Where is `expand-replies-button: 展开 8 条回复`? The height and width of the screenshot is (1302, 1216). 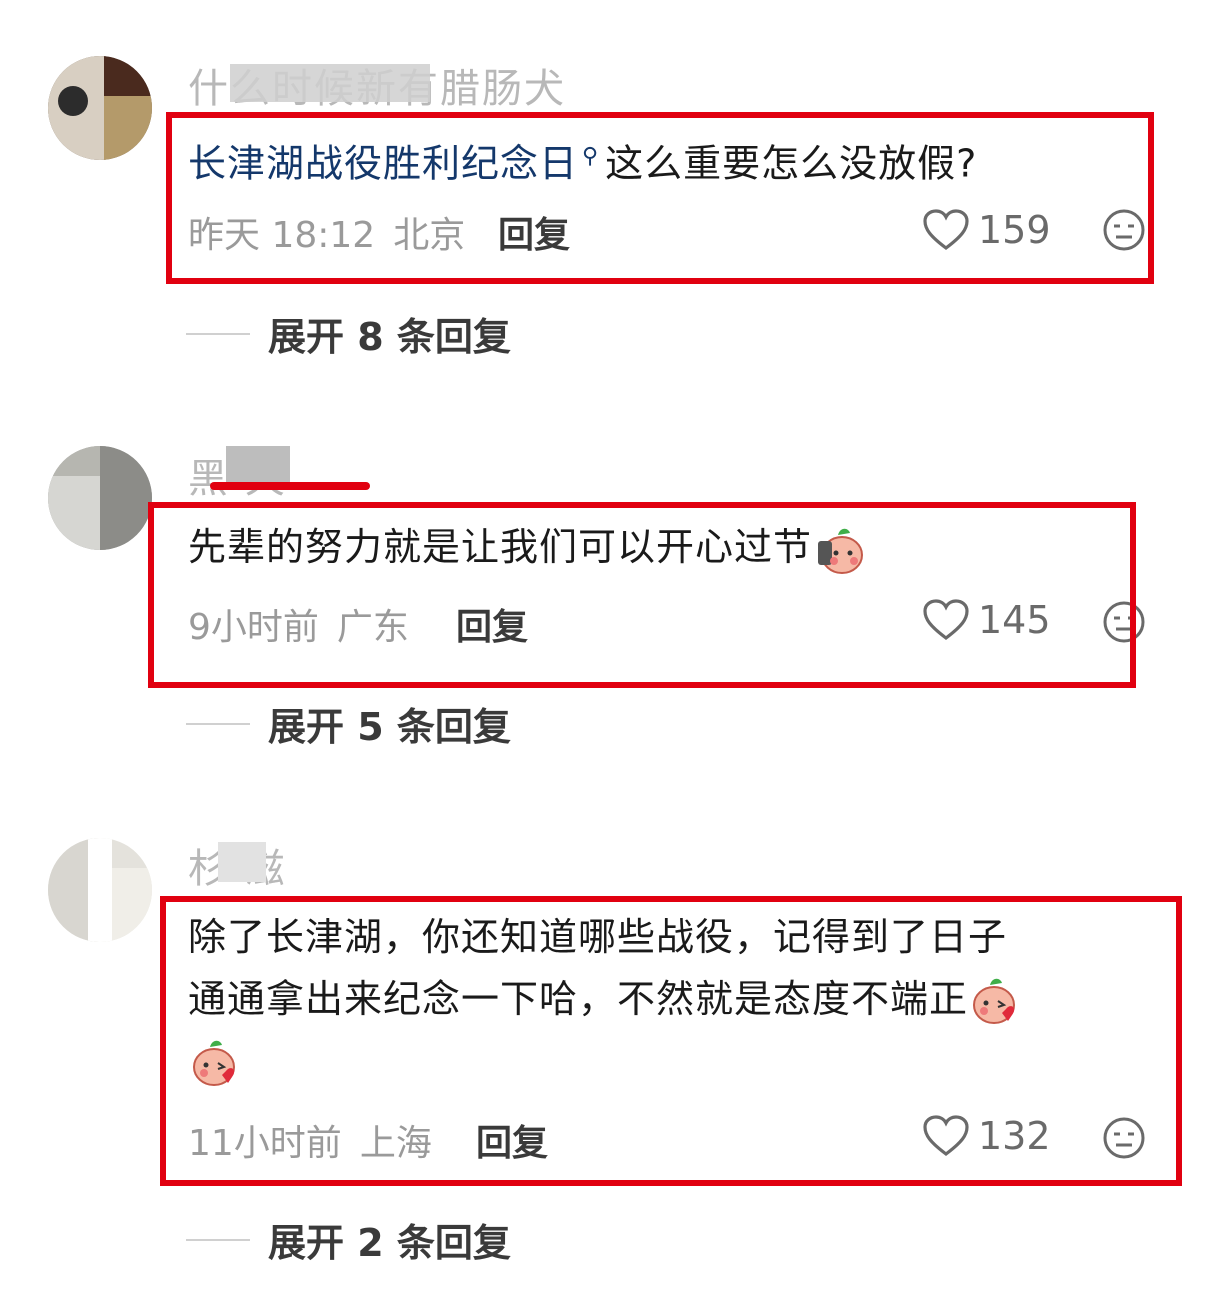 expand-replies-button: 展开 8 条回复 is located at coordinates (348, 333).